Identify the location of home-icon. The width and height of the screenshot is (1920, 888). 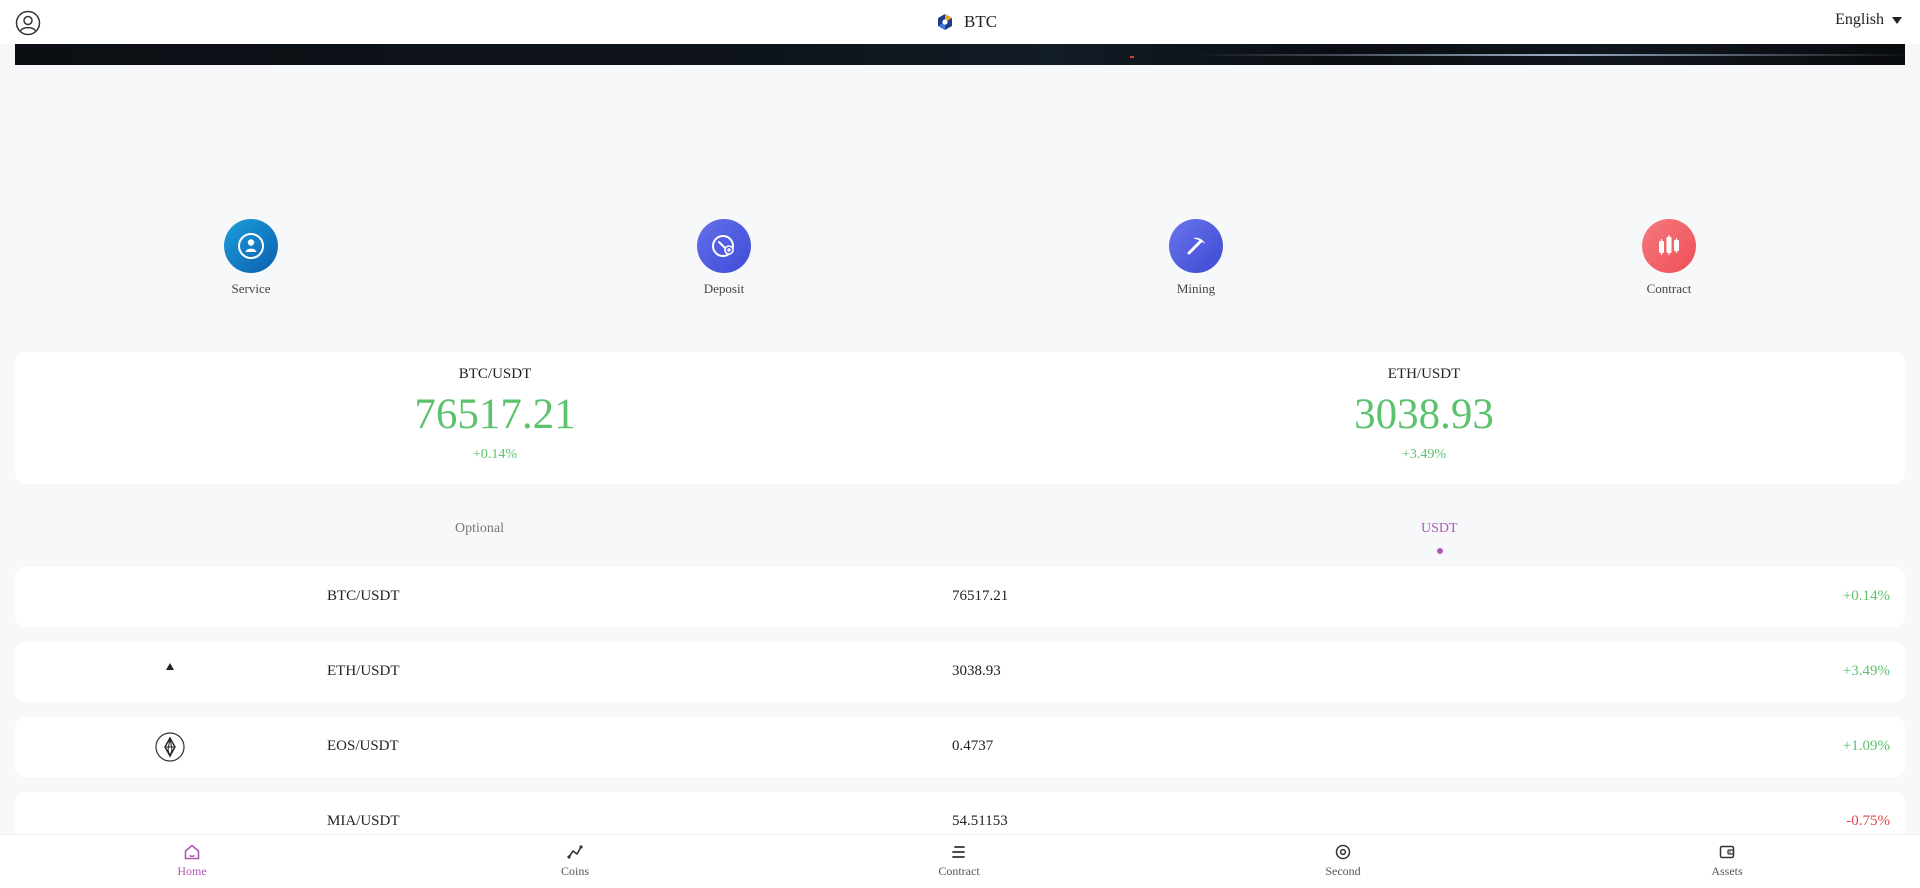
(192, 852).